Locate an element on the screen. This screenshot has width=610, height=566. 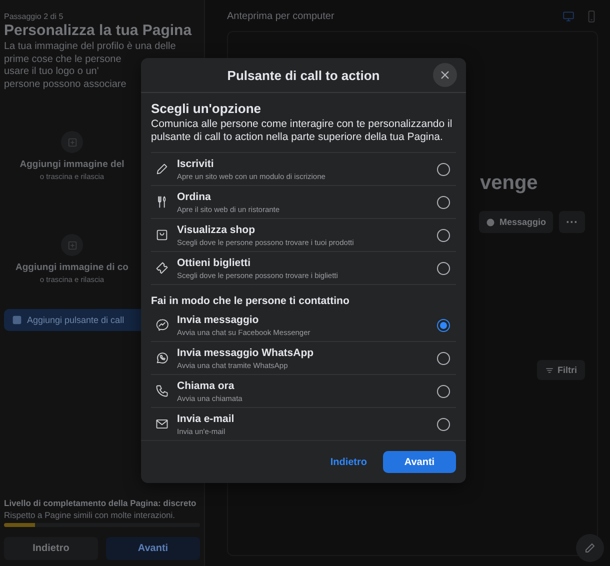
description-line: La tua immagine del profilo è una delle is located at coordinates (90, 47).